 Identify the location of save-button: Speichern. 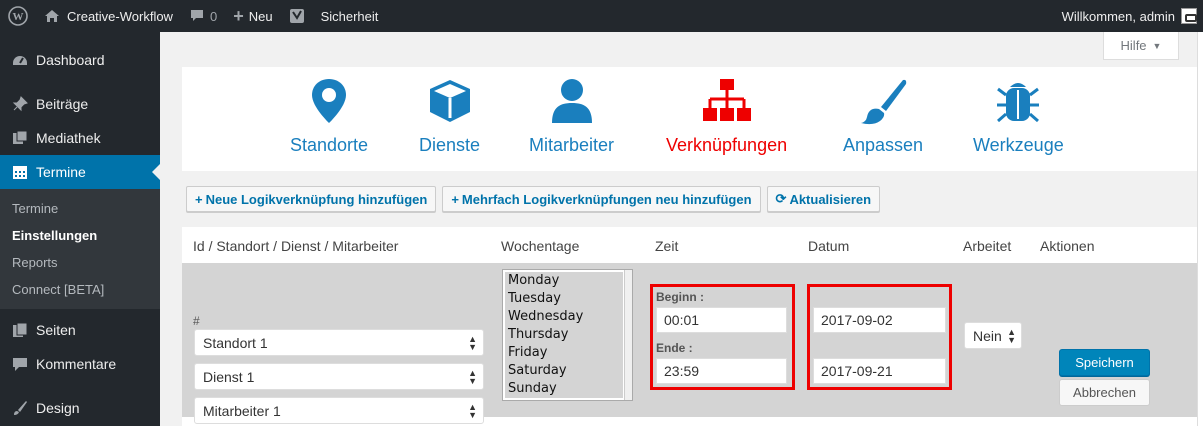
(1104, 362).